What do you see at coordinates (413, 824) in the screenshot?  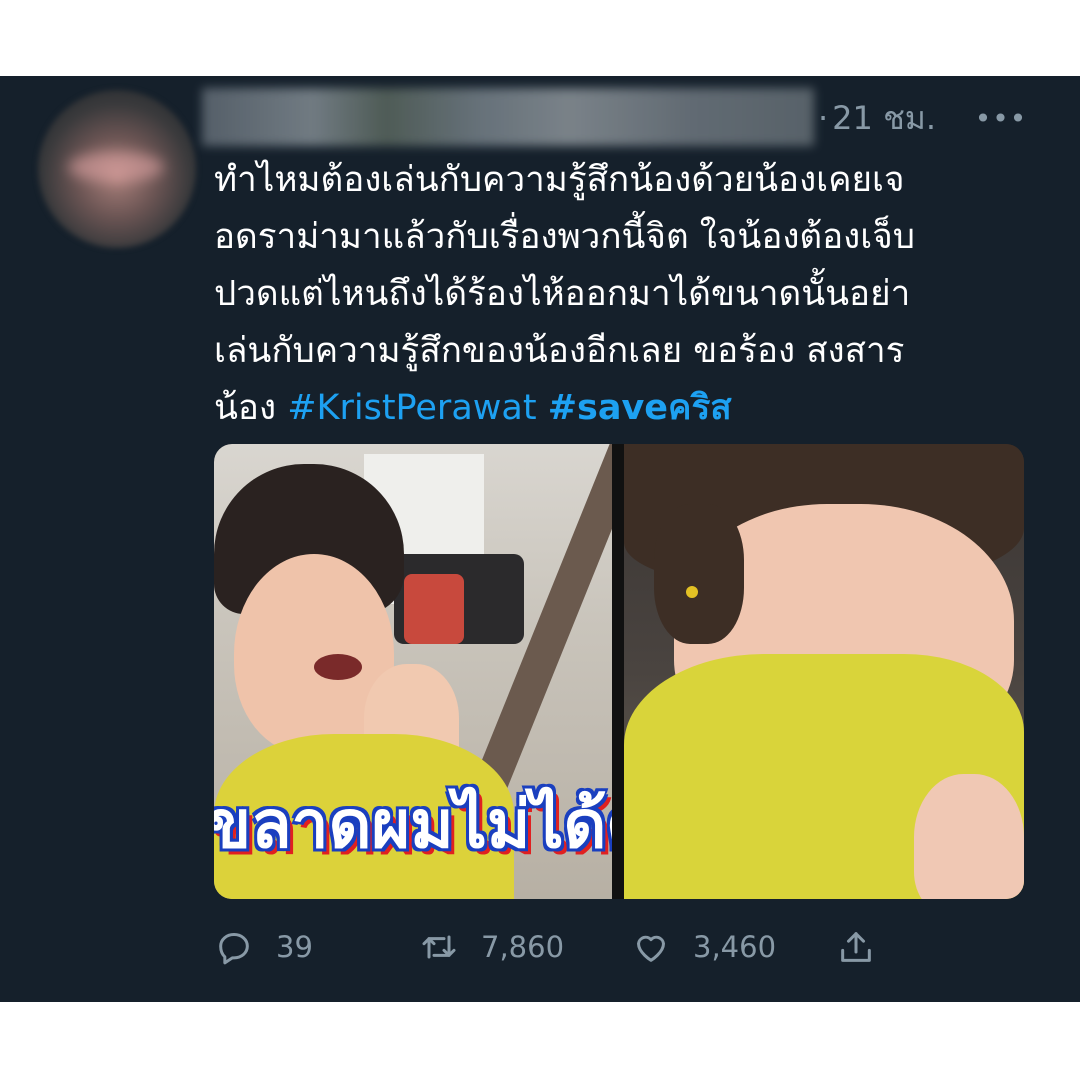 I see `media-caption: ขลาดผมไม่ได้ด` at bounding box center [413, 824].